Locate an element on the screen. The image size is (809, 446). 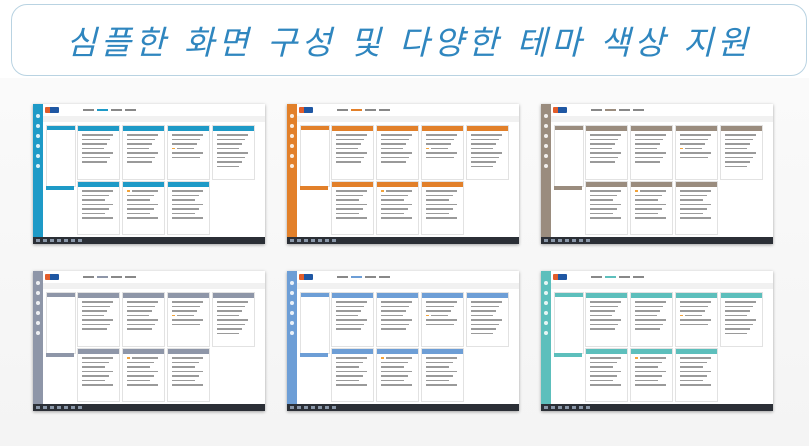
theme-thumbnail-blue is located at coordinates (149, 174).